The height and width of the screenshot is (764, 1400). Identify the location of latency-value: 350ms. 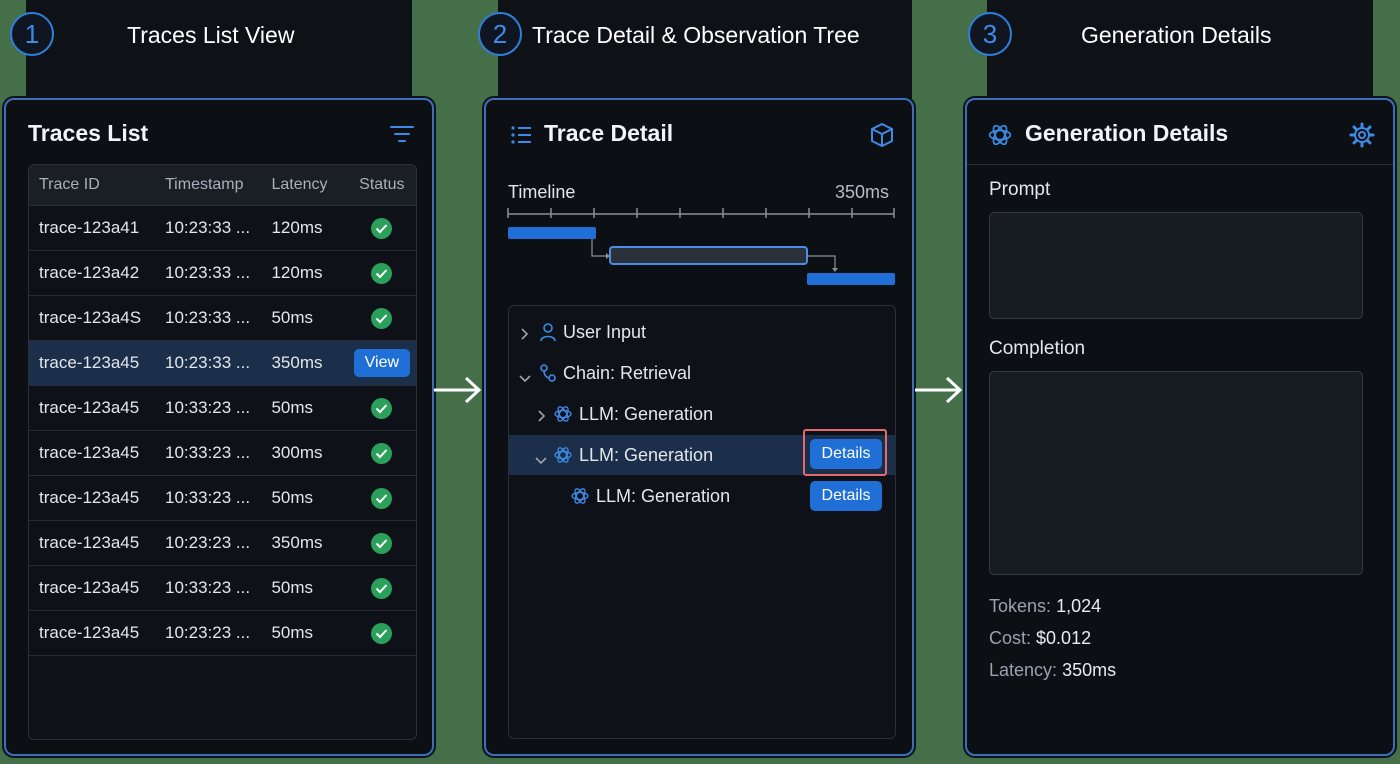
(1089, 670).